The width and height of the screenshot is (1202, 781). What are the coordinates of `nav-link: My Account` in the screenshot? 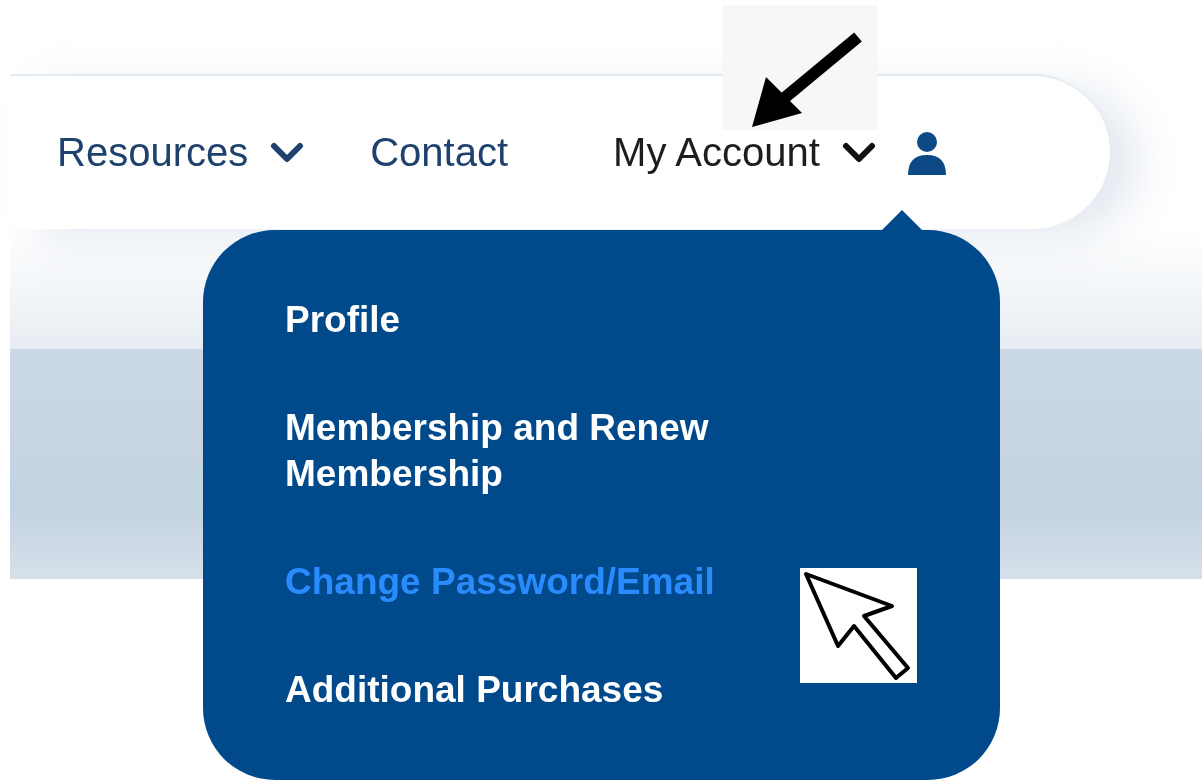 It's located at (744, 152).